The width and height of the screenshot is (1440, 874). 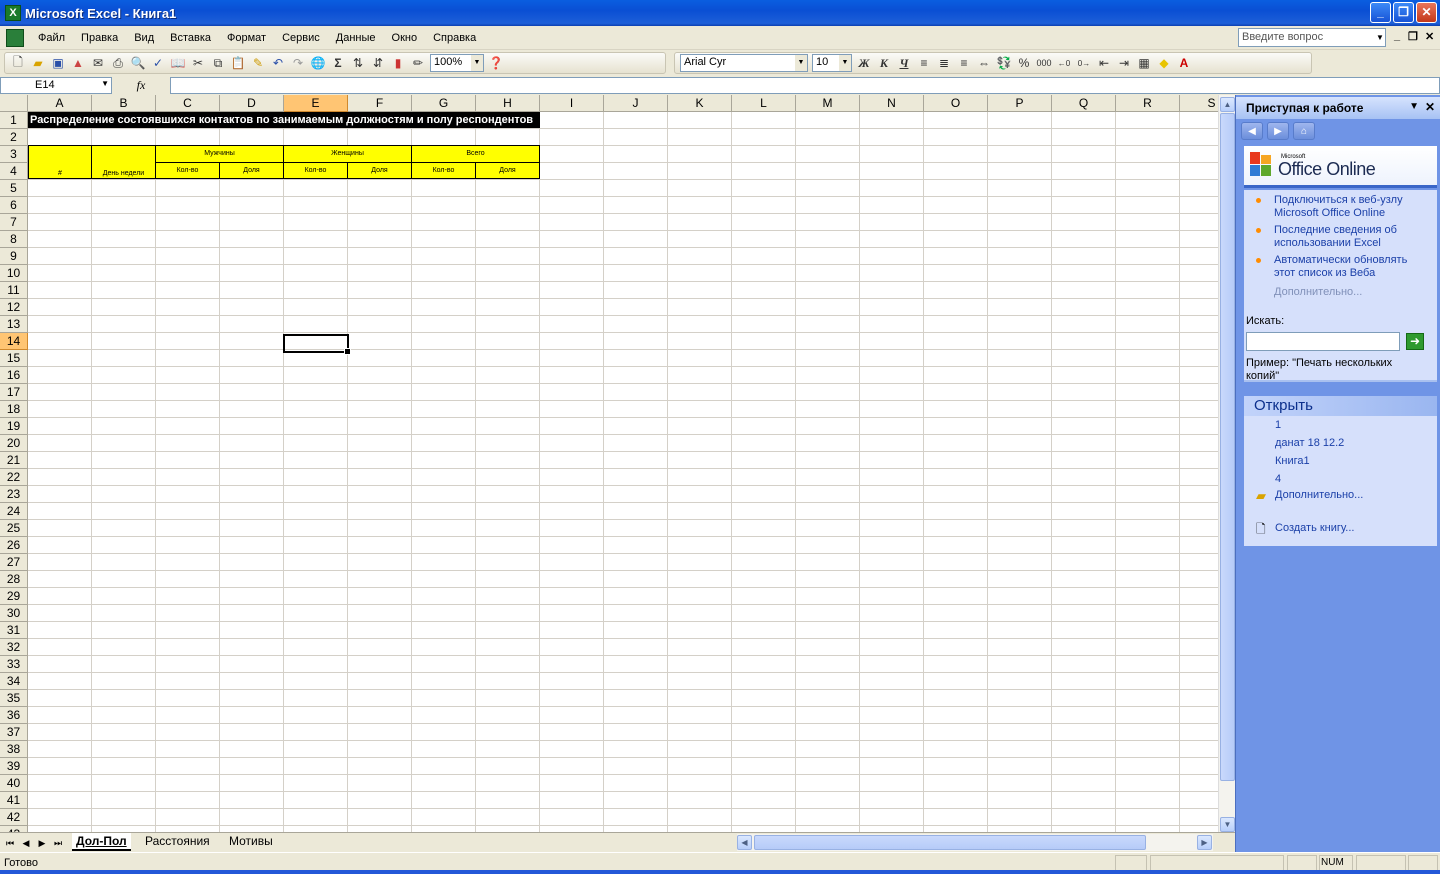 I want to click on recent-file-link: 1, so click(x=1278, y=425).